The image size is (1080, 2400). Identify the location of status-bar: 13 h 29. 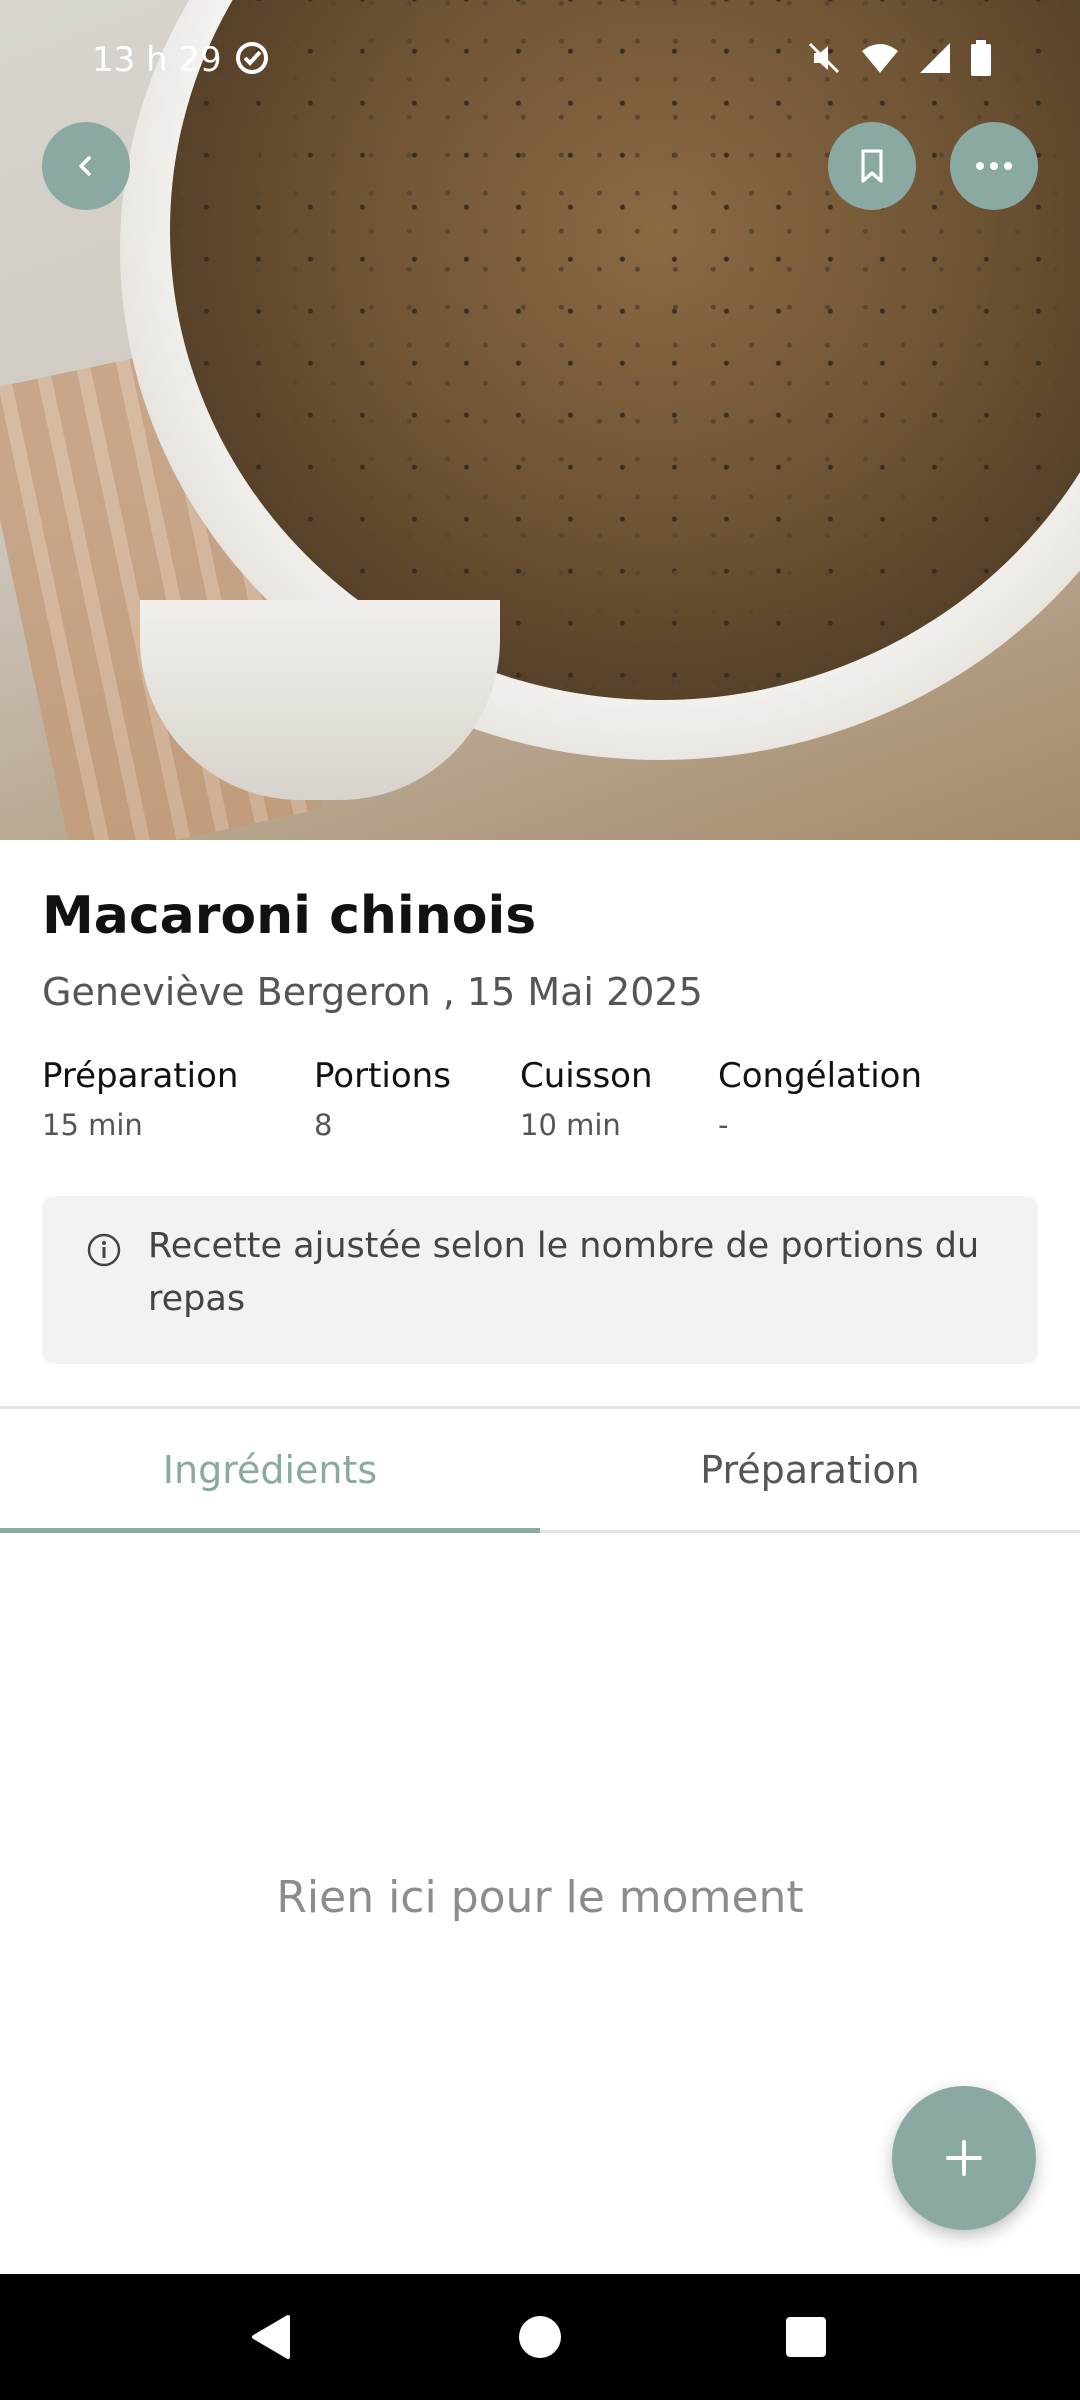
(540, 60).